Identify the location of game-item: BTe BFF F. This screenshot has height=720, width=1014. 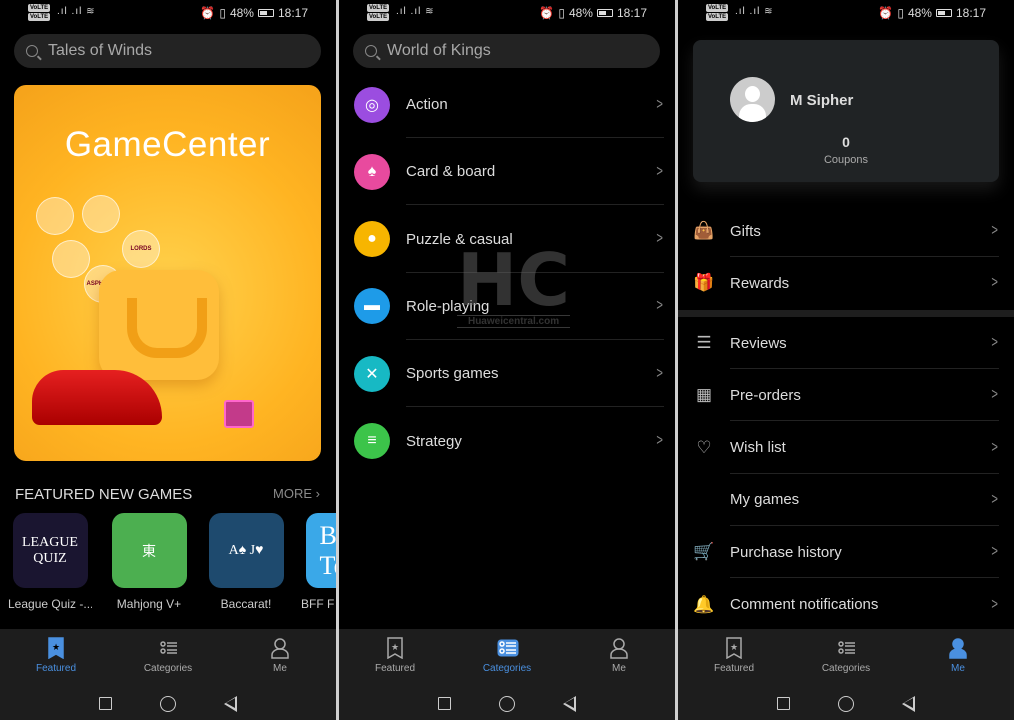
(318, 562).